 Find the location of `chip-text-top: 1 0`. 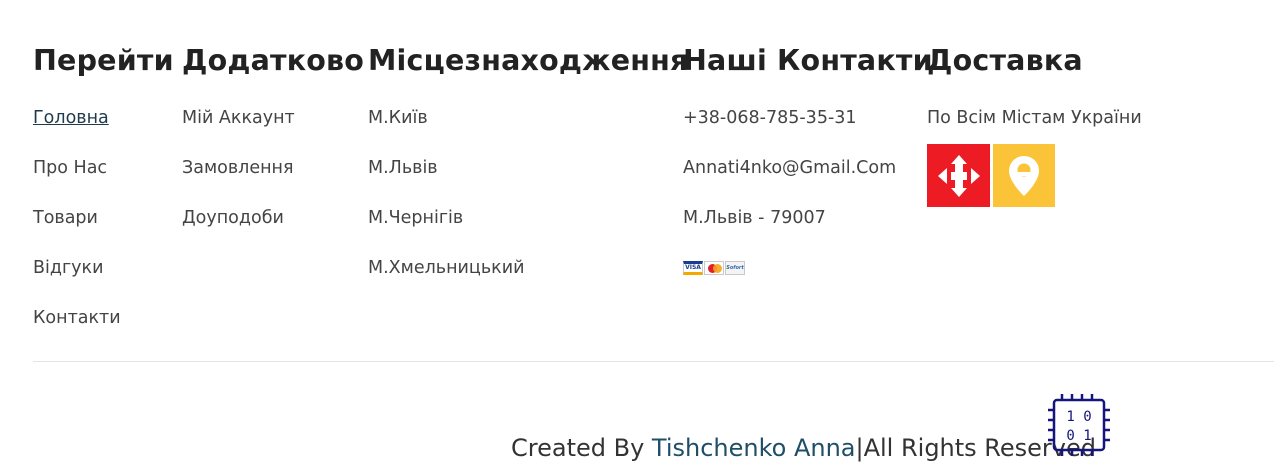

chip-text-top: 1 0 is located at coordinates (1078, 417).